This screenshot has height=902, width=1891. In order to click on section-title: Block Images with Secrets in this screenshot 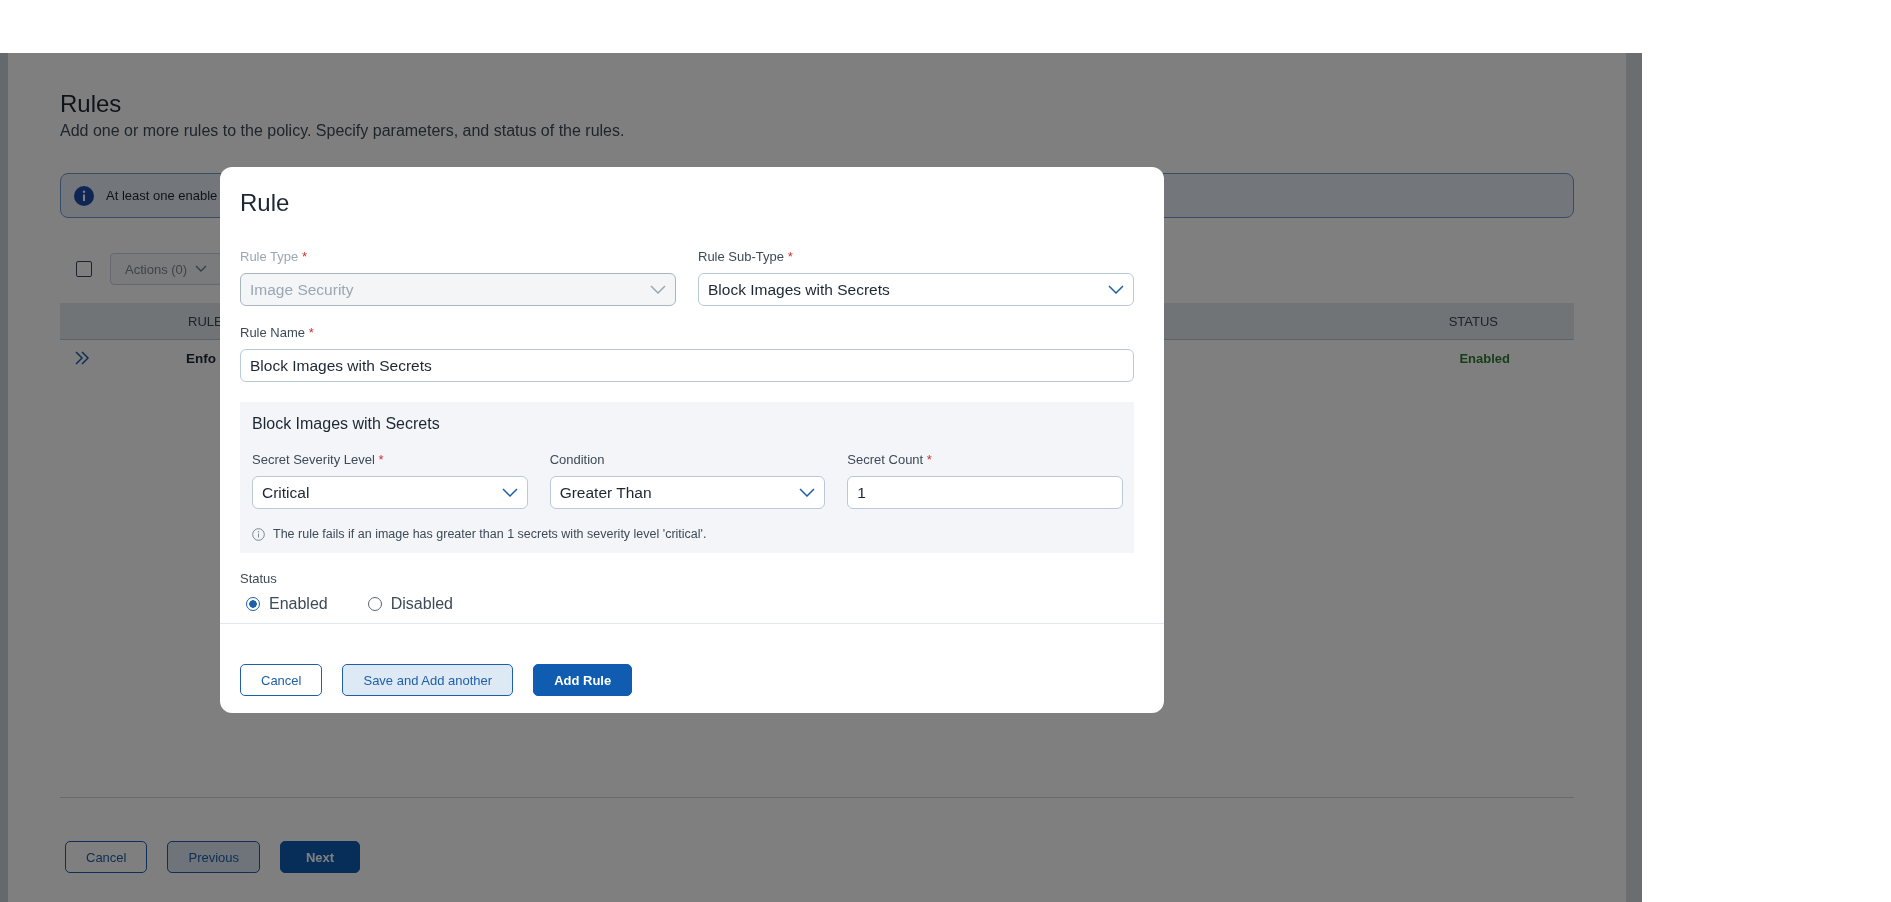, I will do `click(346, 424)`.